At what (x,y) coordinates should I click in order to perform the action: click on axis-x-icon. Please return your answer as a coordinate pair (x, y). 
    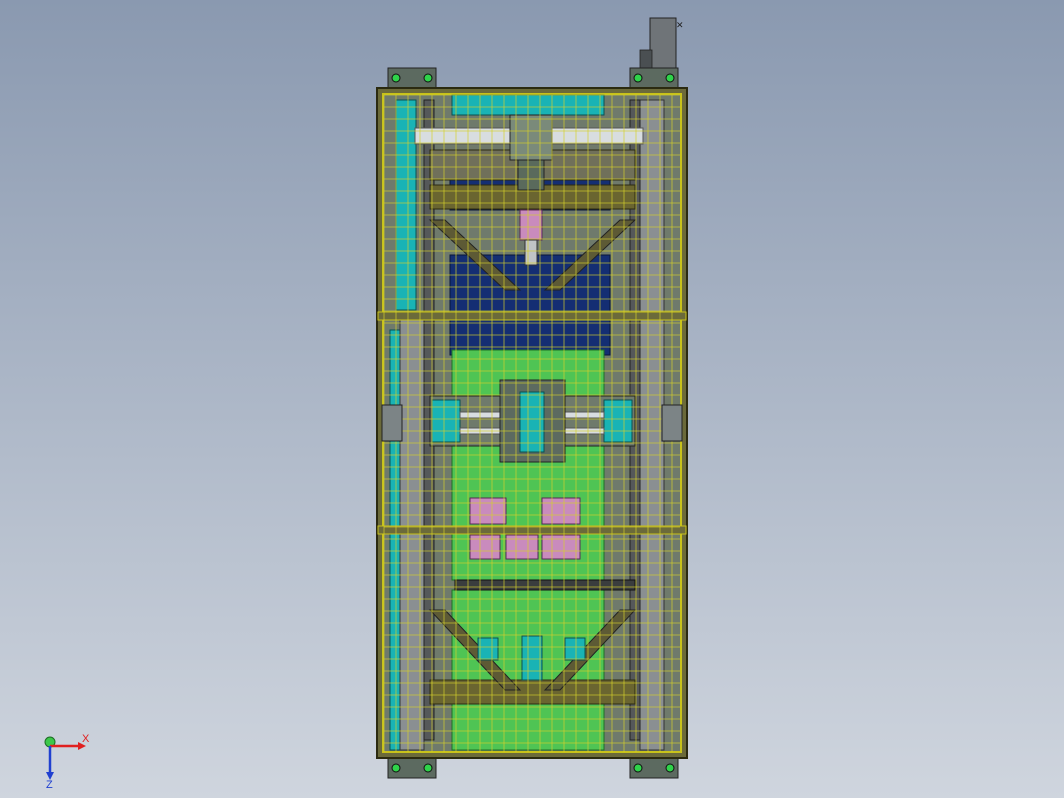
    Looking at the image, I should click on (68, 746).